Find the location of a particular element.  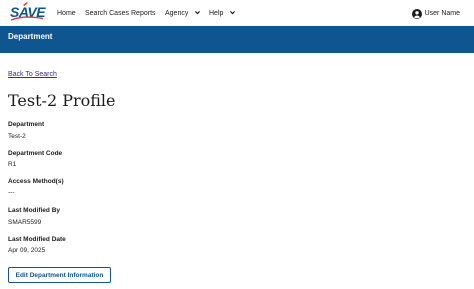

page-title: Test-2 Profile is located at coordinates (62, 100).